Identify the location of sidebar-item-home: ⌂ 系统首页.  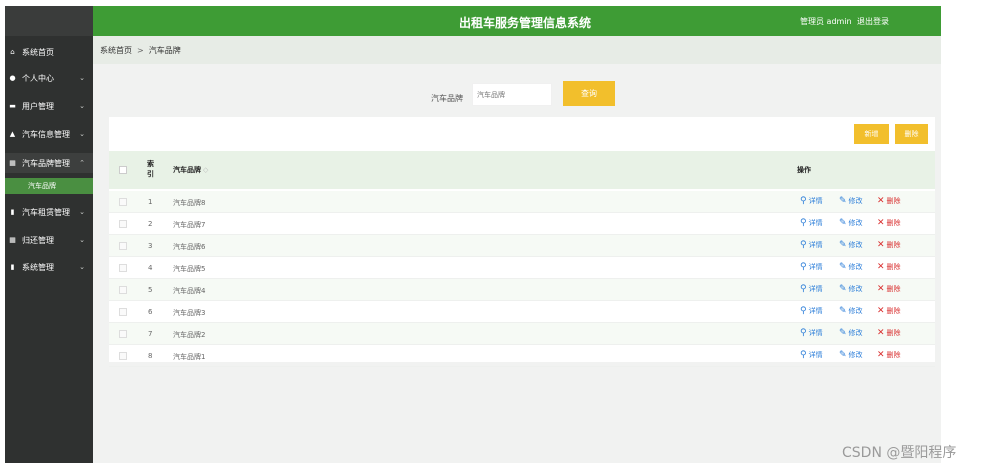
(49, 52).